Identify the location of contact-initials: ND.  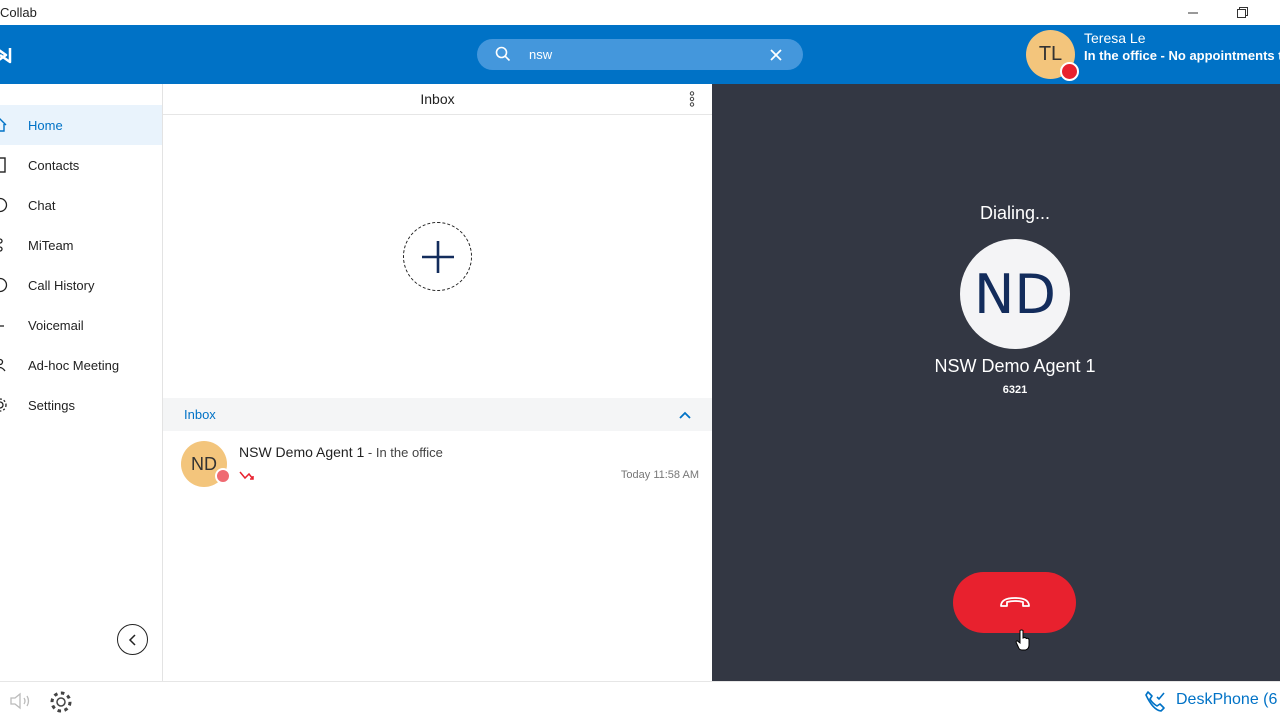
(204, 463).